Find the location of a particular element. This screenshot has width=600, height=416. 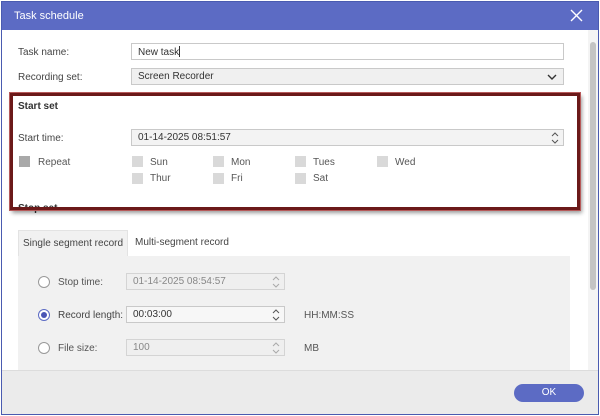

tab-single-segment: Single segment record is located at coordinates (73, 243).